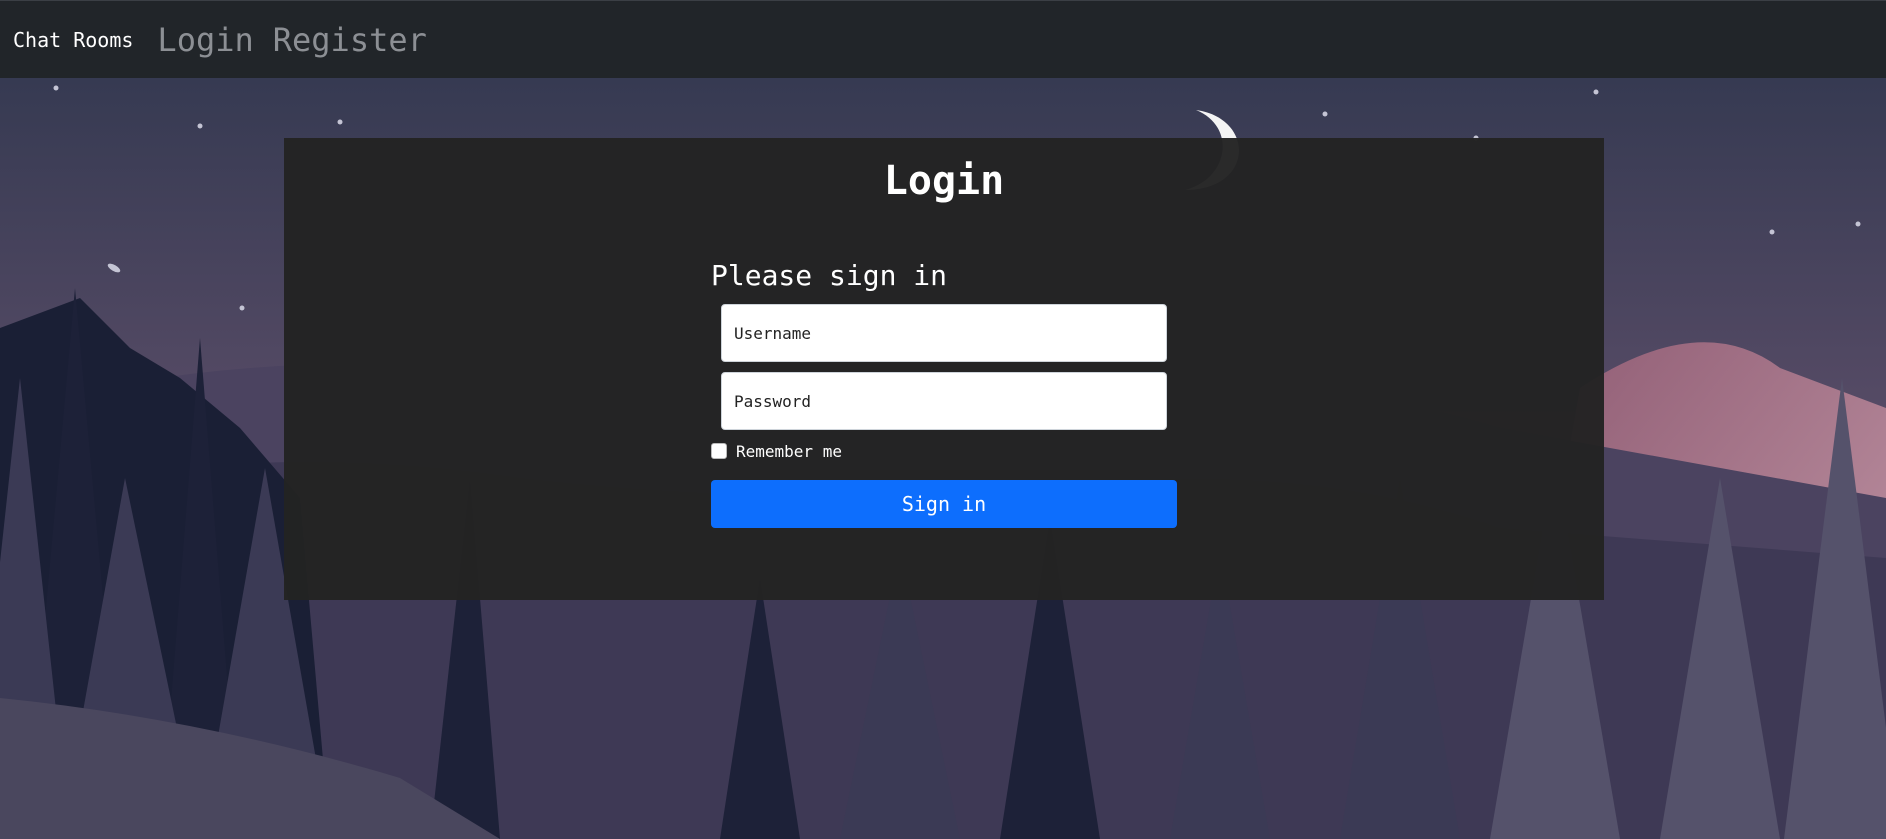 This screenshot has width=1886, height=839. What do you see at coordinates (943, 39) in the screenshot?
I see `top-navbar: Chat Rooms Login Register` at bounding box center [943, 39].